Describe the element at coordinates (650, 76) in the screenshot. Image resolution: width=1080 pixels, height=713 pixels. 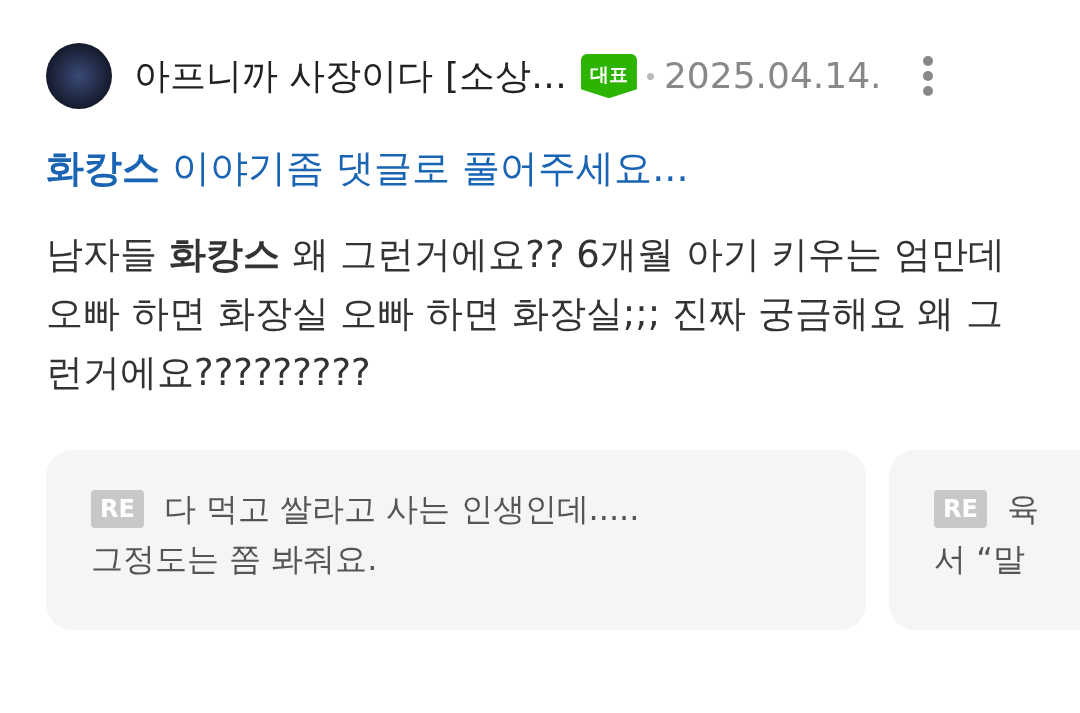
I see `separator-dot` at that location.